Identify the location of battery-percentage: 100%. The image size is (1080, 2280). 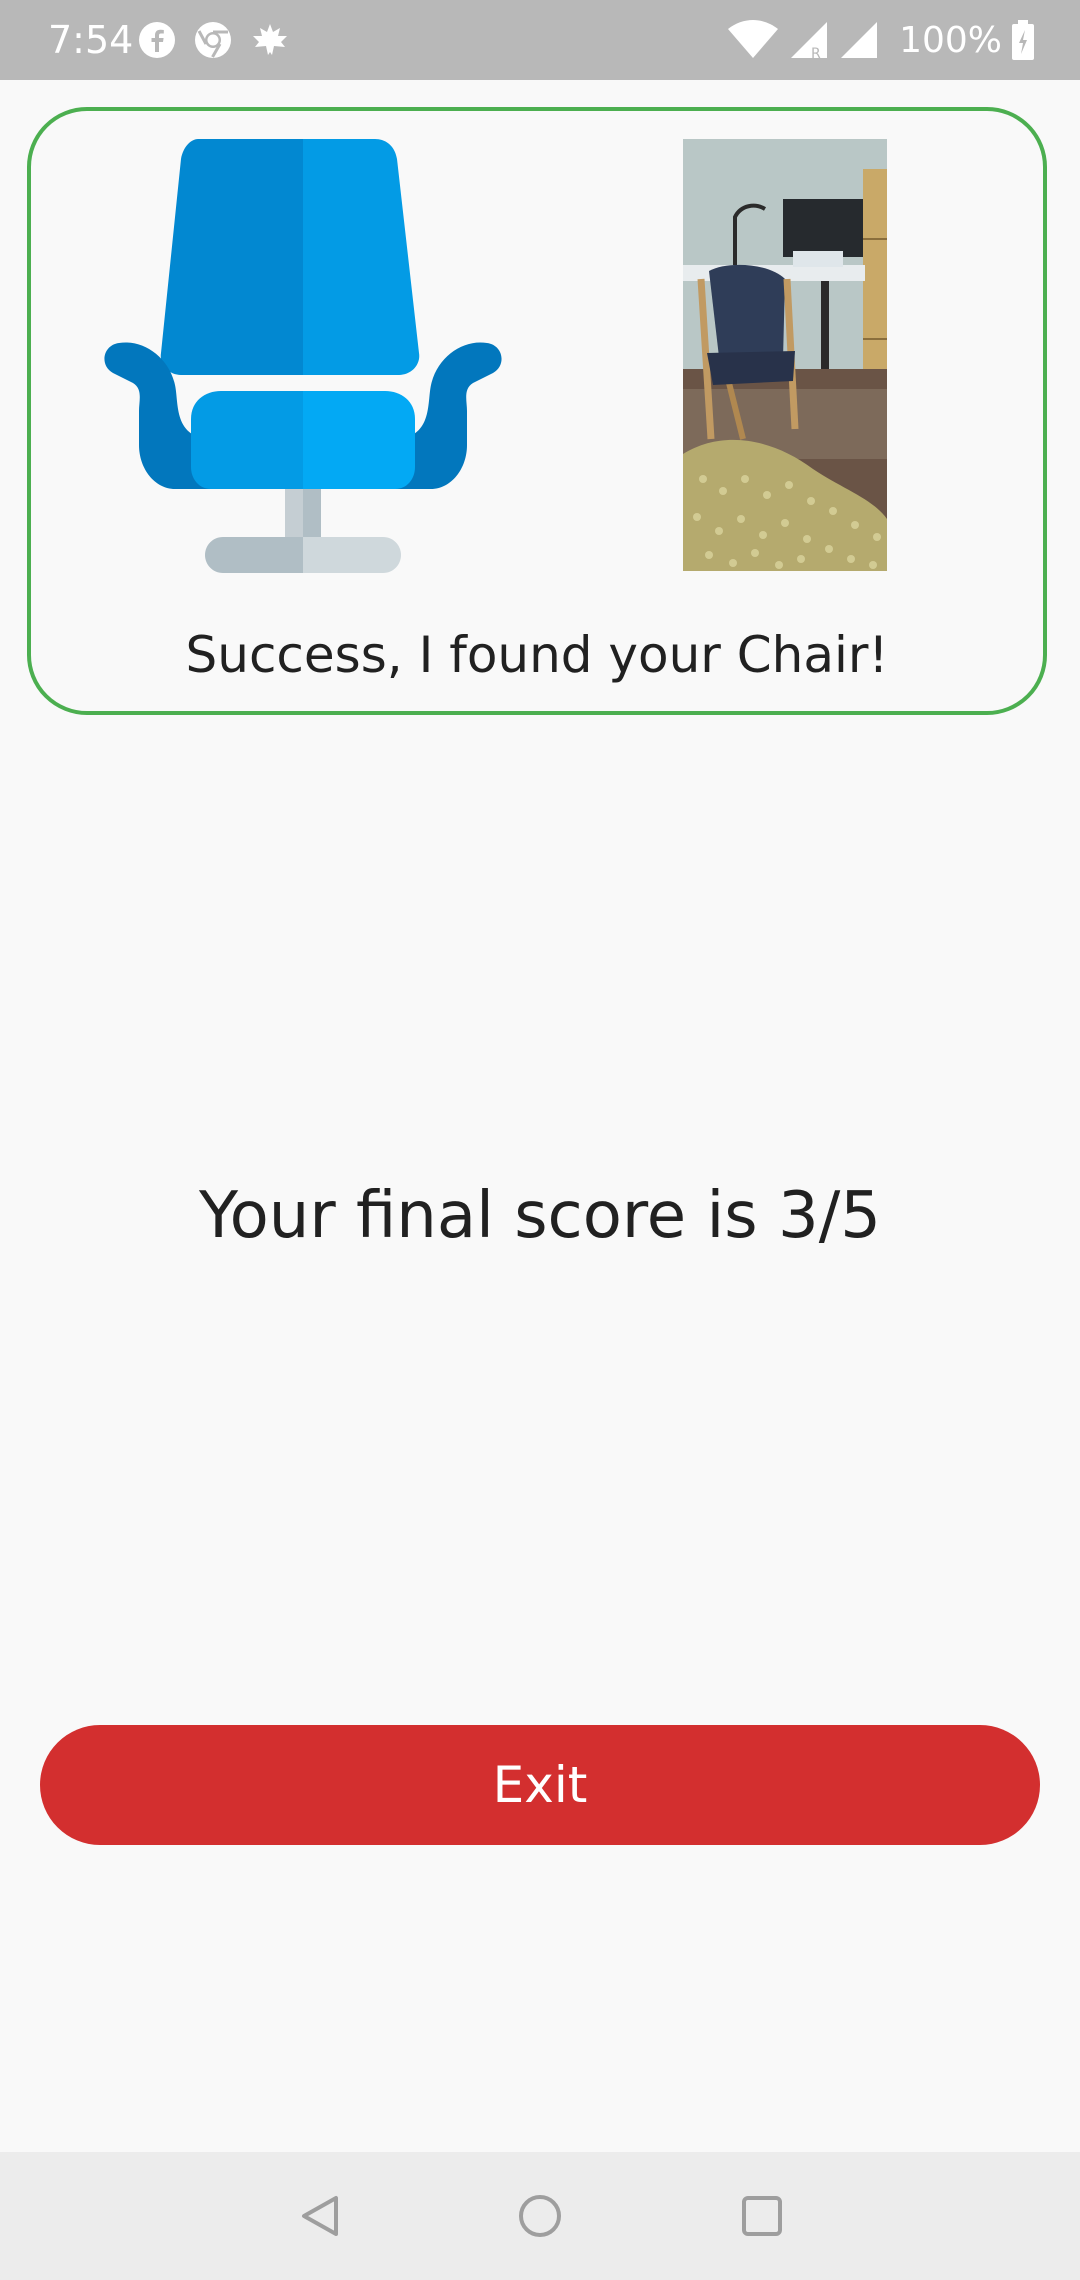
(950, 40).